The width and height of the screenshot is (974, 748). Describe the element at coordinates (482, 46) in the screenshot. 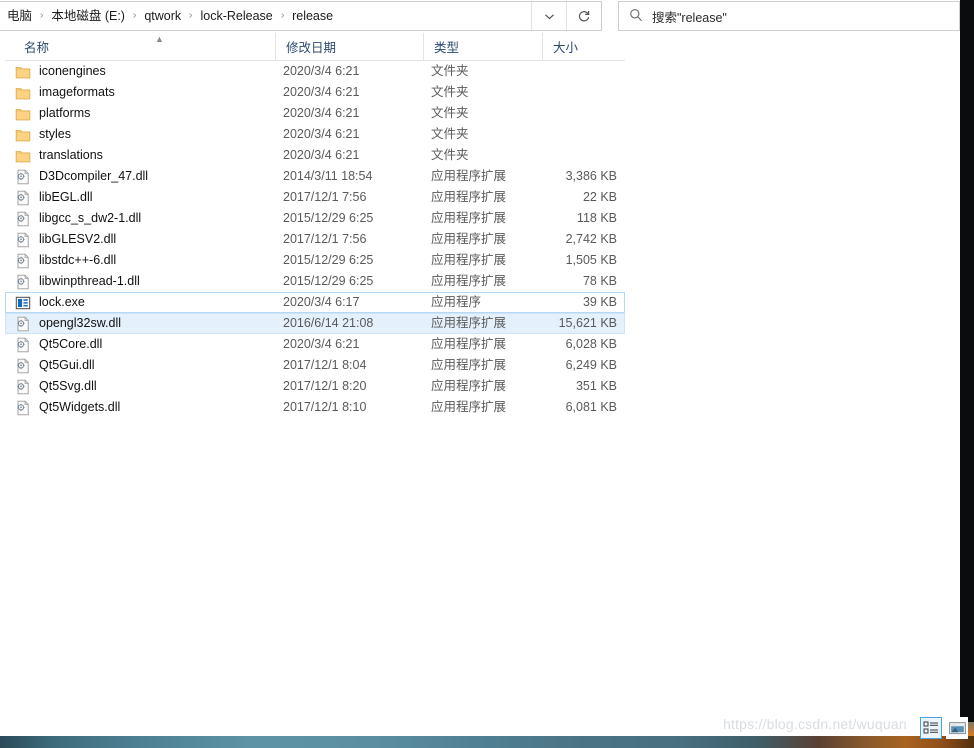

I see `column-header-type: 类型` at that location.